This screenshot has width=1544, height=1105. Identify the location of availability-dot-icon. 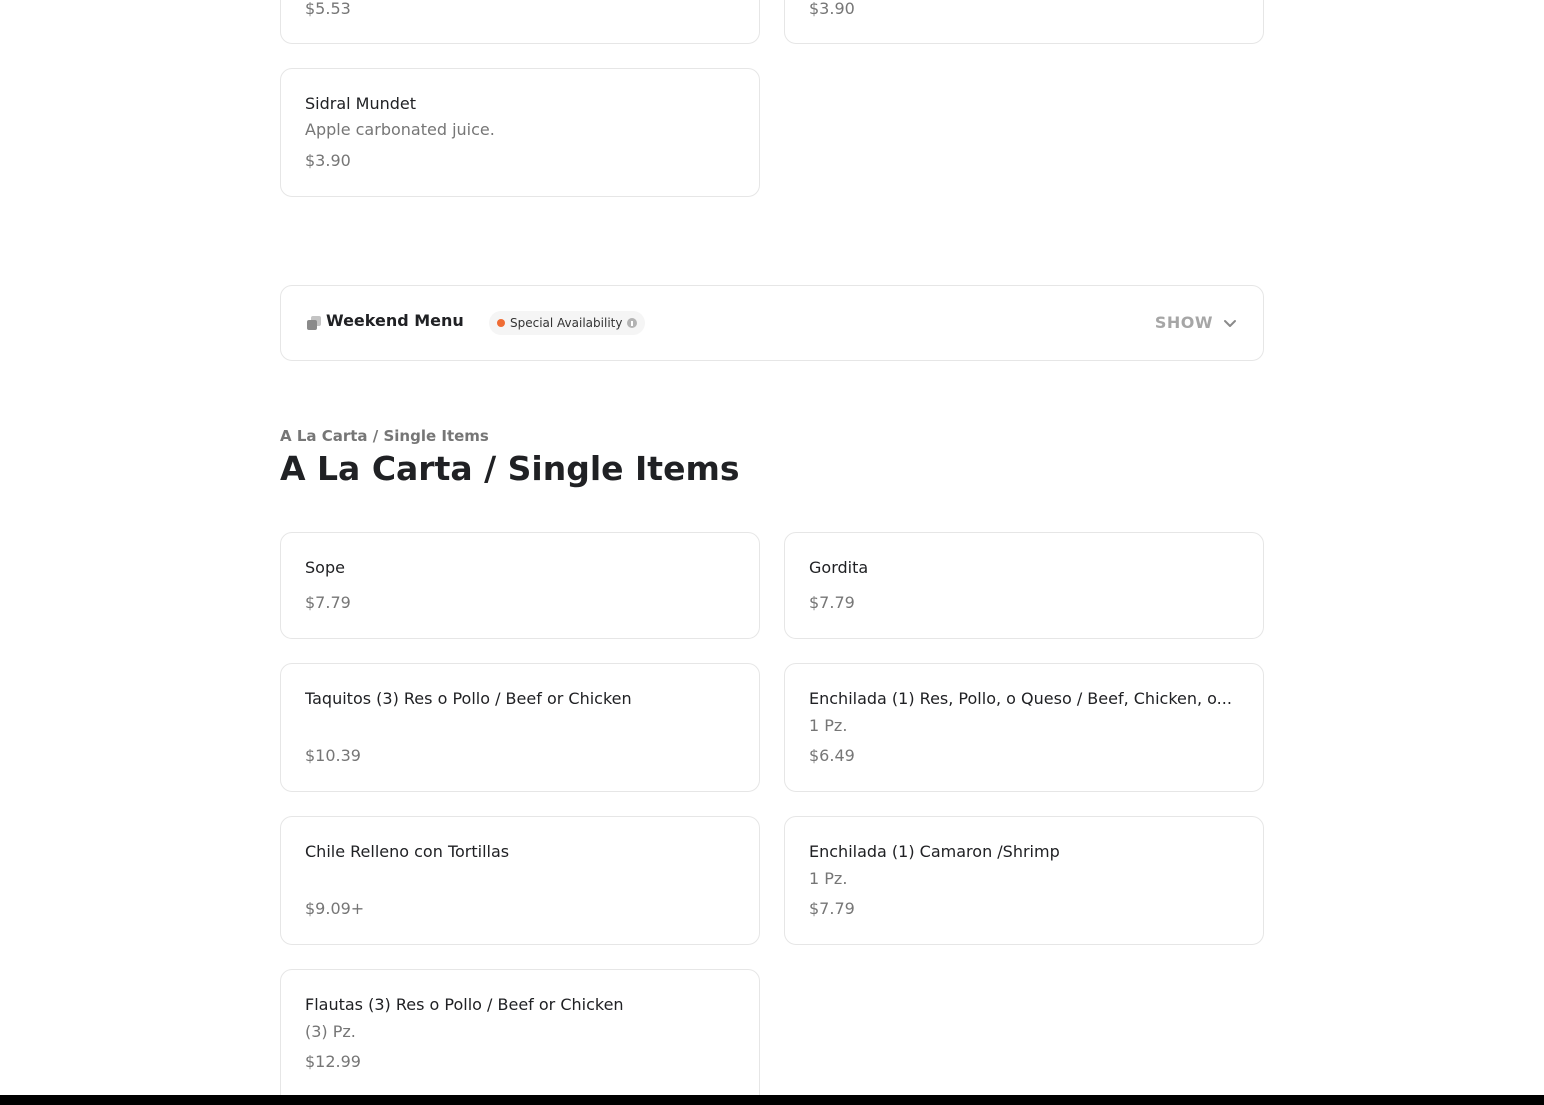
(501, 323).